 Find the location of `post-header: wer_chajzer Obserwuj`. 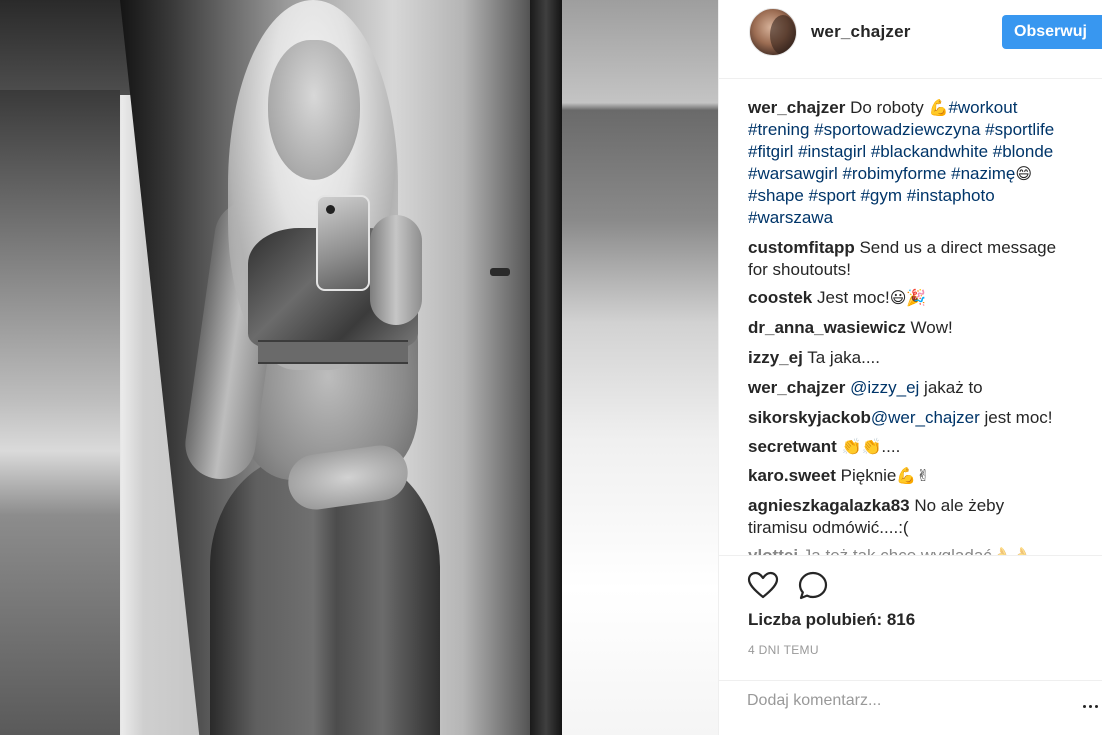

post-header: wer_chajzer Obserwuj is located at coordinates (910, 39).